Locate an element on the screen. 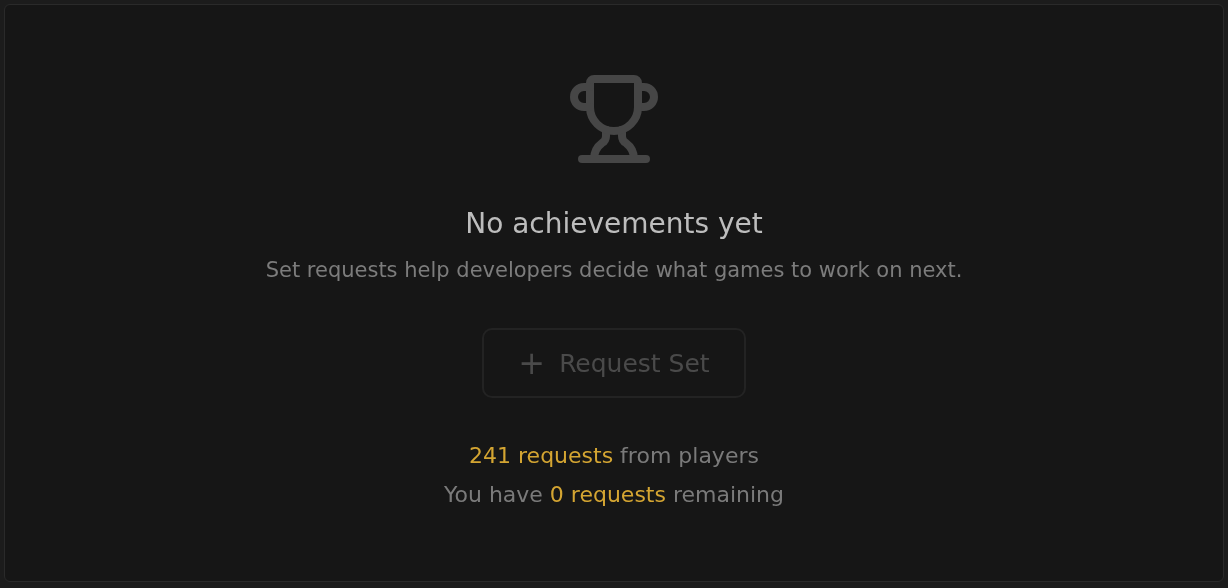  empty-state-title: No achievements yet is located at coordinates (614, 223).